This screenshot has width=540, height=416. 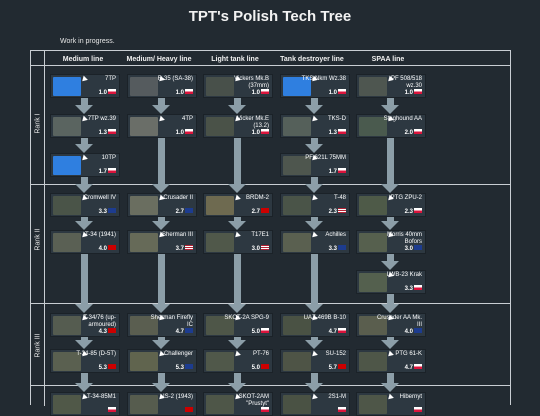 What do you see at coordinates (162, 86) in the screenshot?
I see `vehicle-card: R-35 (SA-38) 1.0` at bounding box center [162, 86].